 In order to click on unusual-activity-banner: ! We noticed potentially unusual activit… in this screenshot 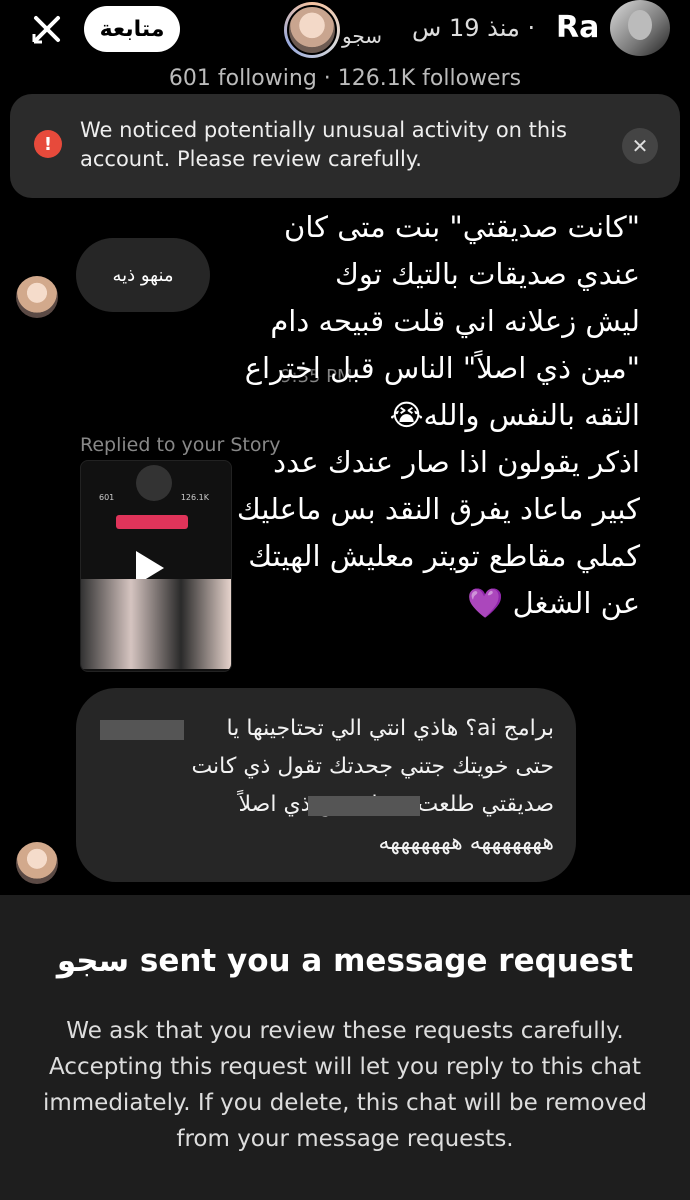, I will do `click(345, 146)`.